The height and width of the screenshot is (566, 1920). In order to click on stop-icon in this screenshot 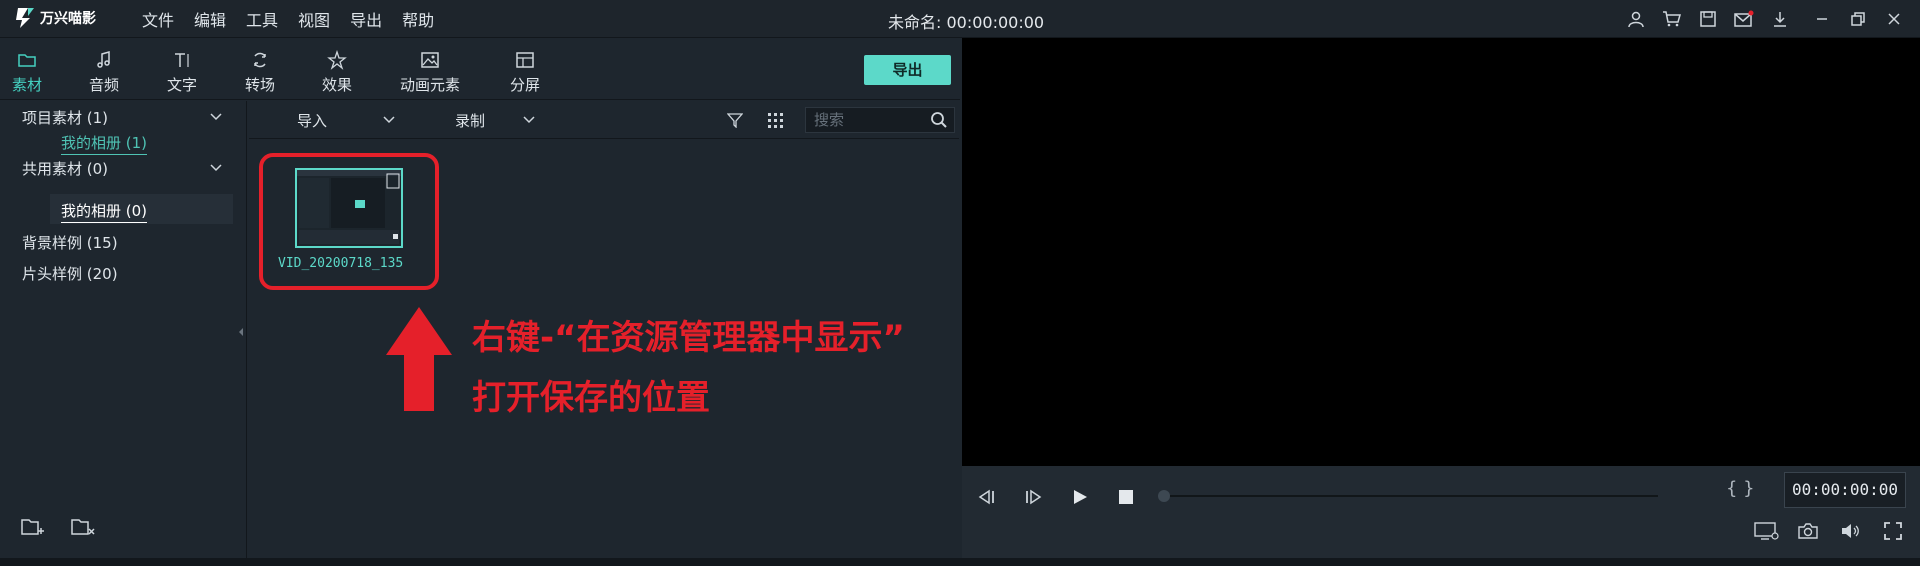, I will do `click(1126, 497)`.